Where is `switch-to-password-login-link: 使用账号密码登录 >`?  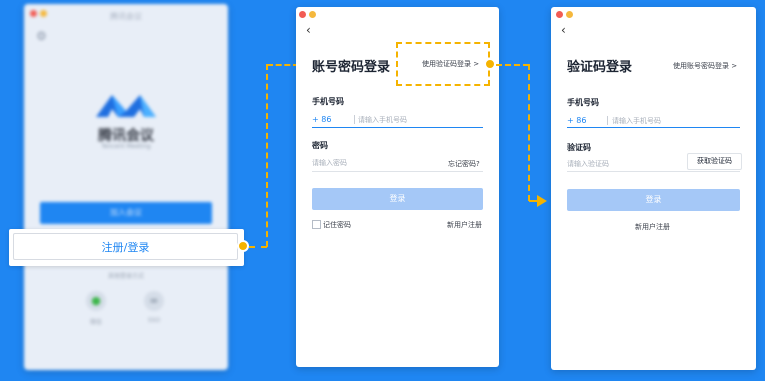 switch-to-password-login-link: 使用账号密码登录 > is located at coordinates (705, 66).